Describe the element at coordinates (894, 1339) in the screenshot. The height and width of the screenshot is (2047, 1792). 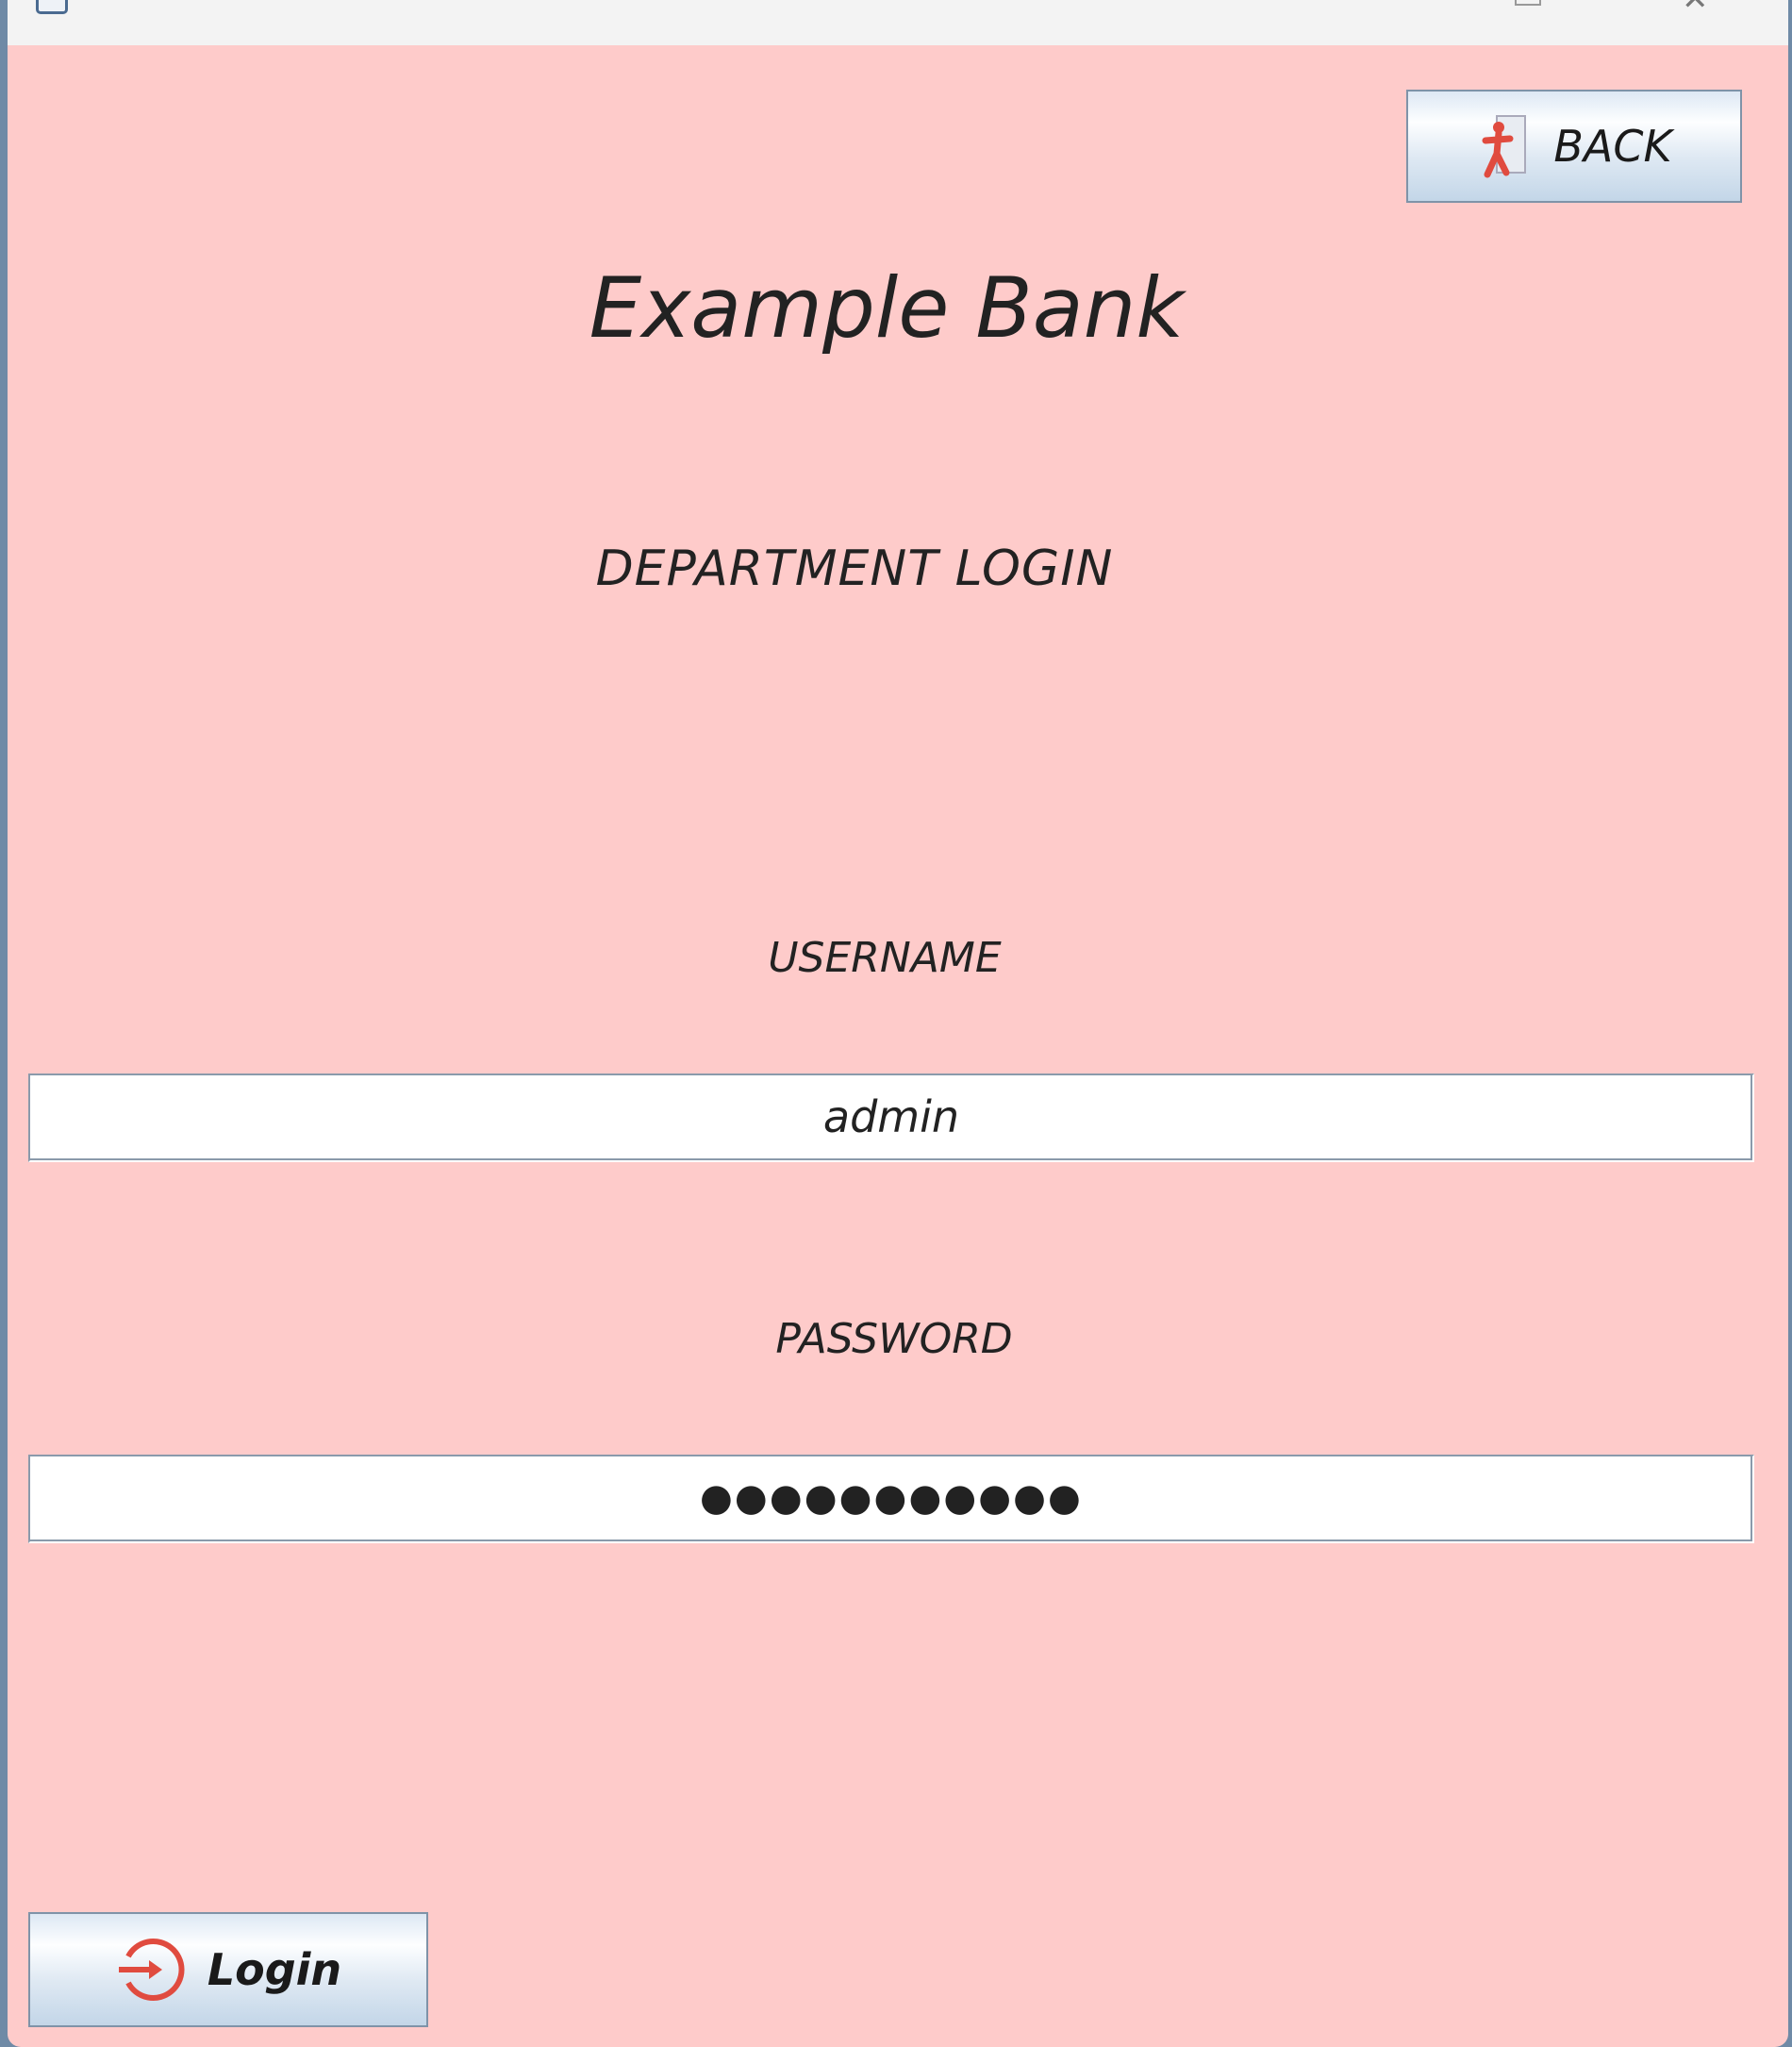
I see `password-label: PASSWORD` at that location.